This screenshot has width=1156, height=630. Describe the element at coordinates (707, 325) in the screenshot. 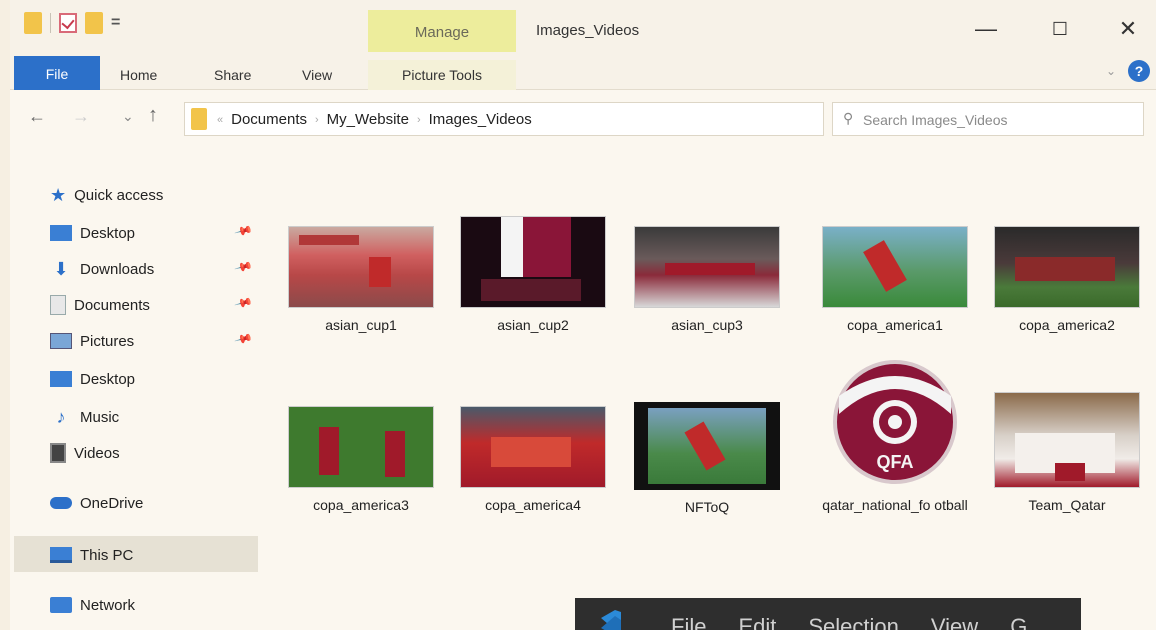

I see `file-name: asian_cup3` at that location.